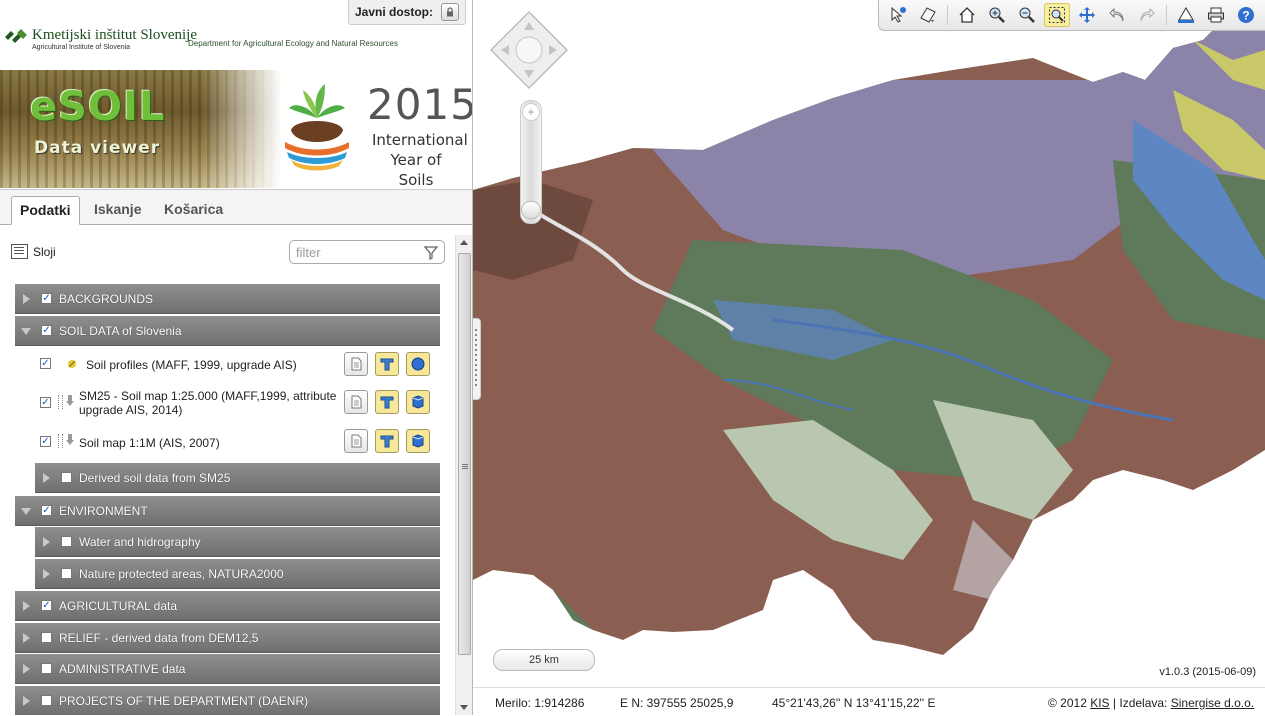 The width and height of the screenshot is (1265, 716). Describe the element at coordinates (191, 365) in the screenshot. I see `layer-label: Soil profiles (MAFF, 1999, upgrade AIS)` at that location.